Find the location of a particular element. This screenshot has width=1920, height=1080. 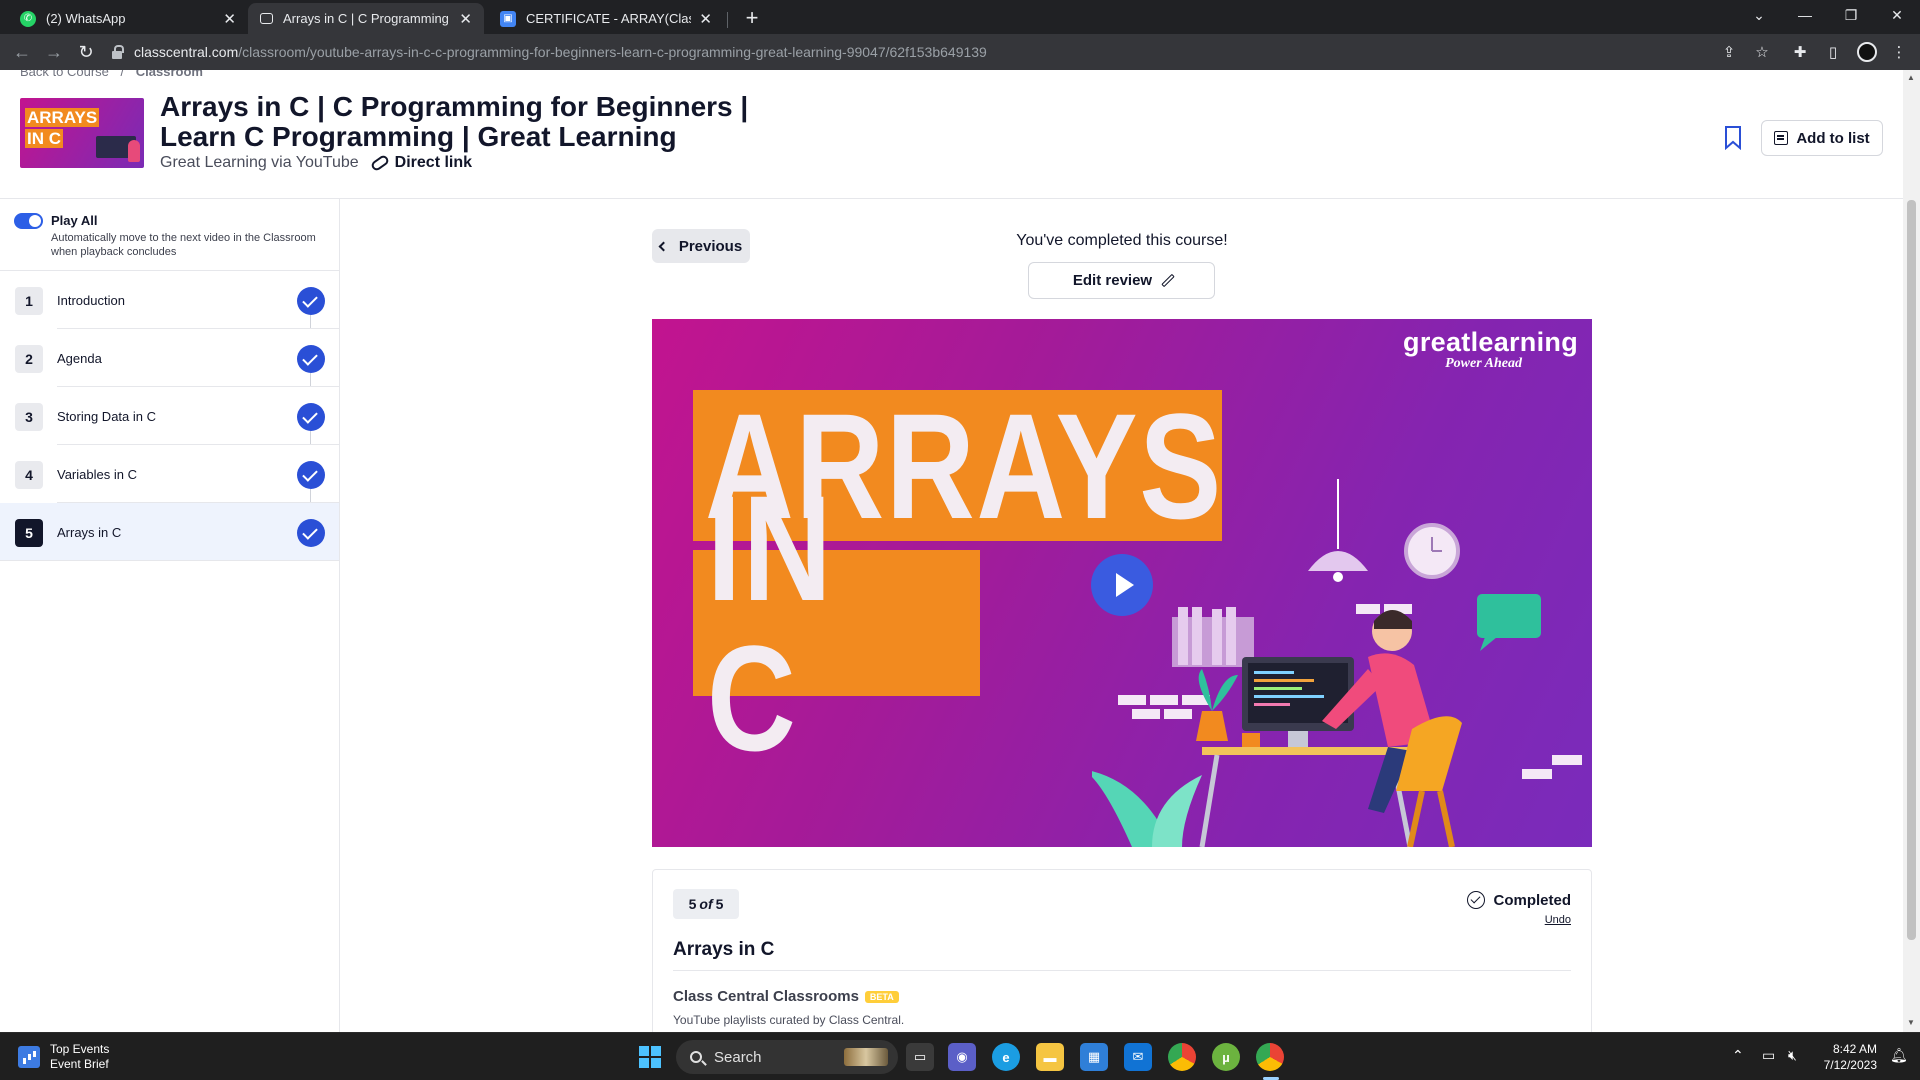

network-icon: ▭ is located at coordinates (1768, 1055).